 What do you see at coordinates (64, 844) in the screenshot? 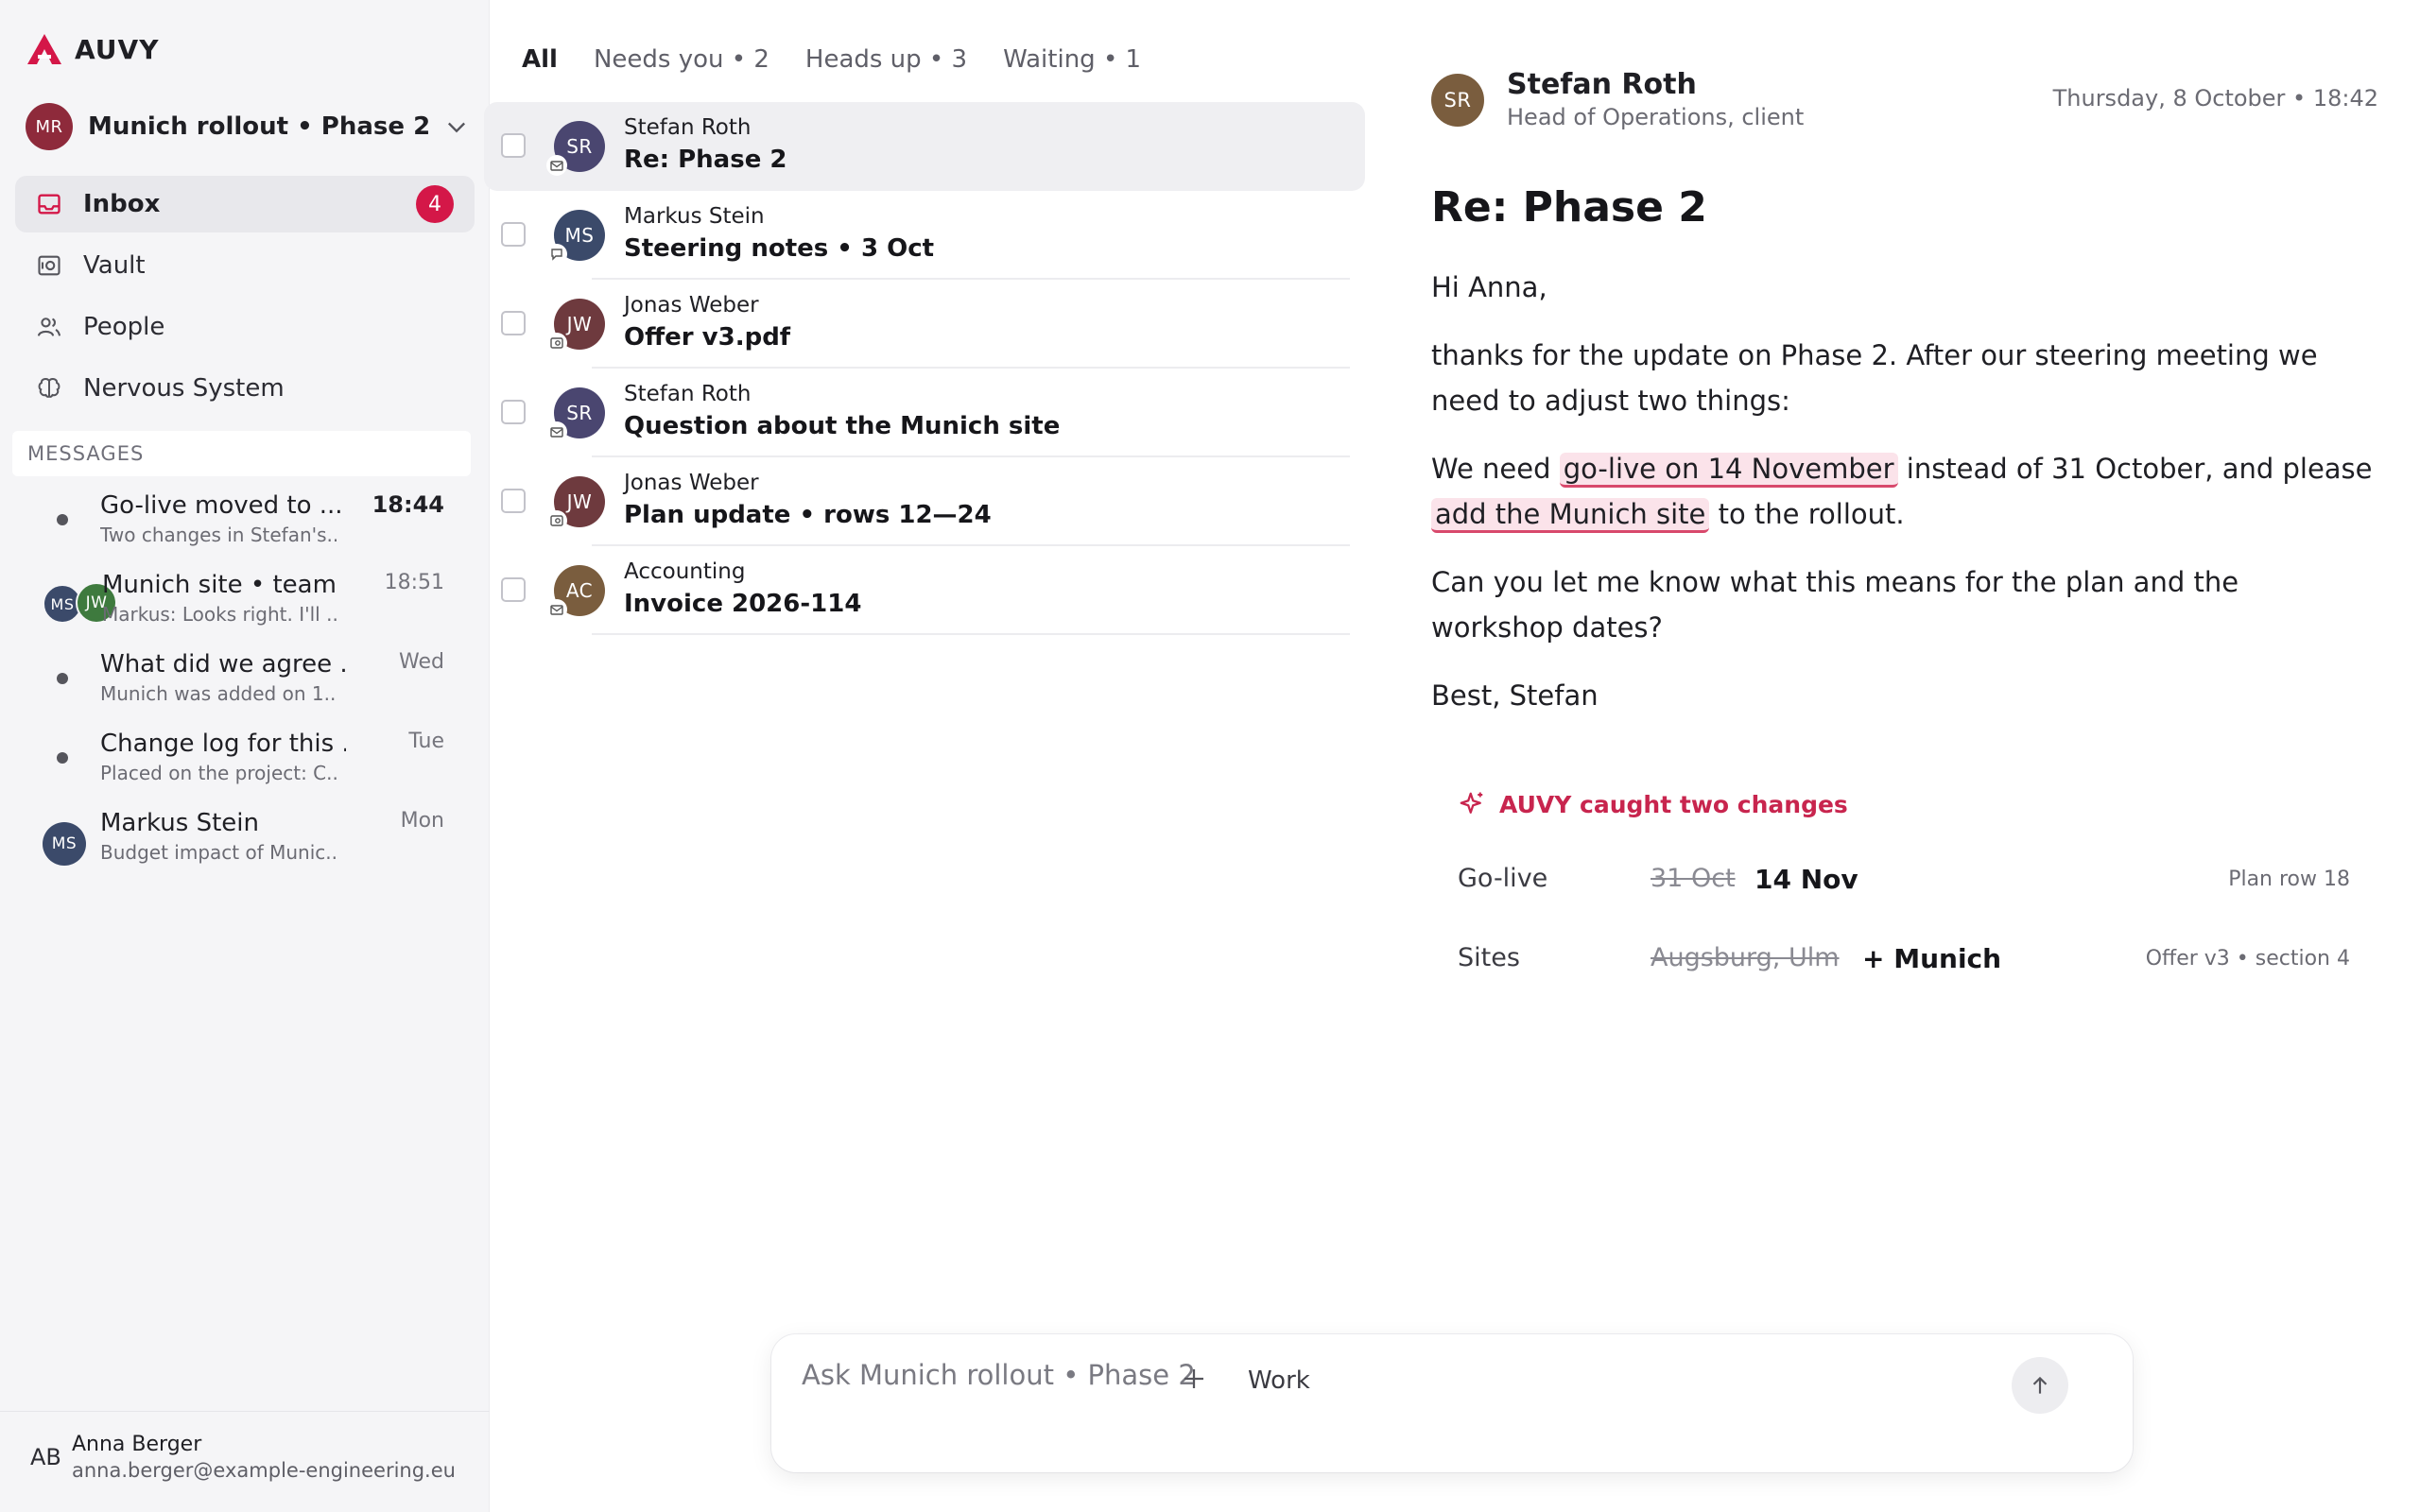
I see `avatar: MS` at bounding box center [64, 844].